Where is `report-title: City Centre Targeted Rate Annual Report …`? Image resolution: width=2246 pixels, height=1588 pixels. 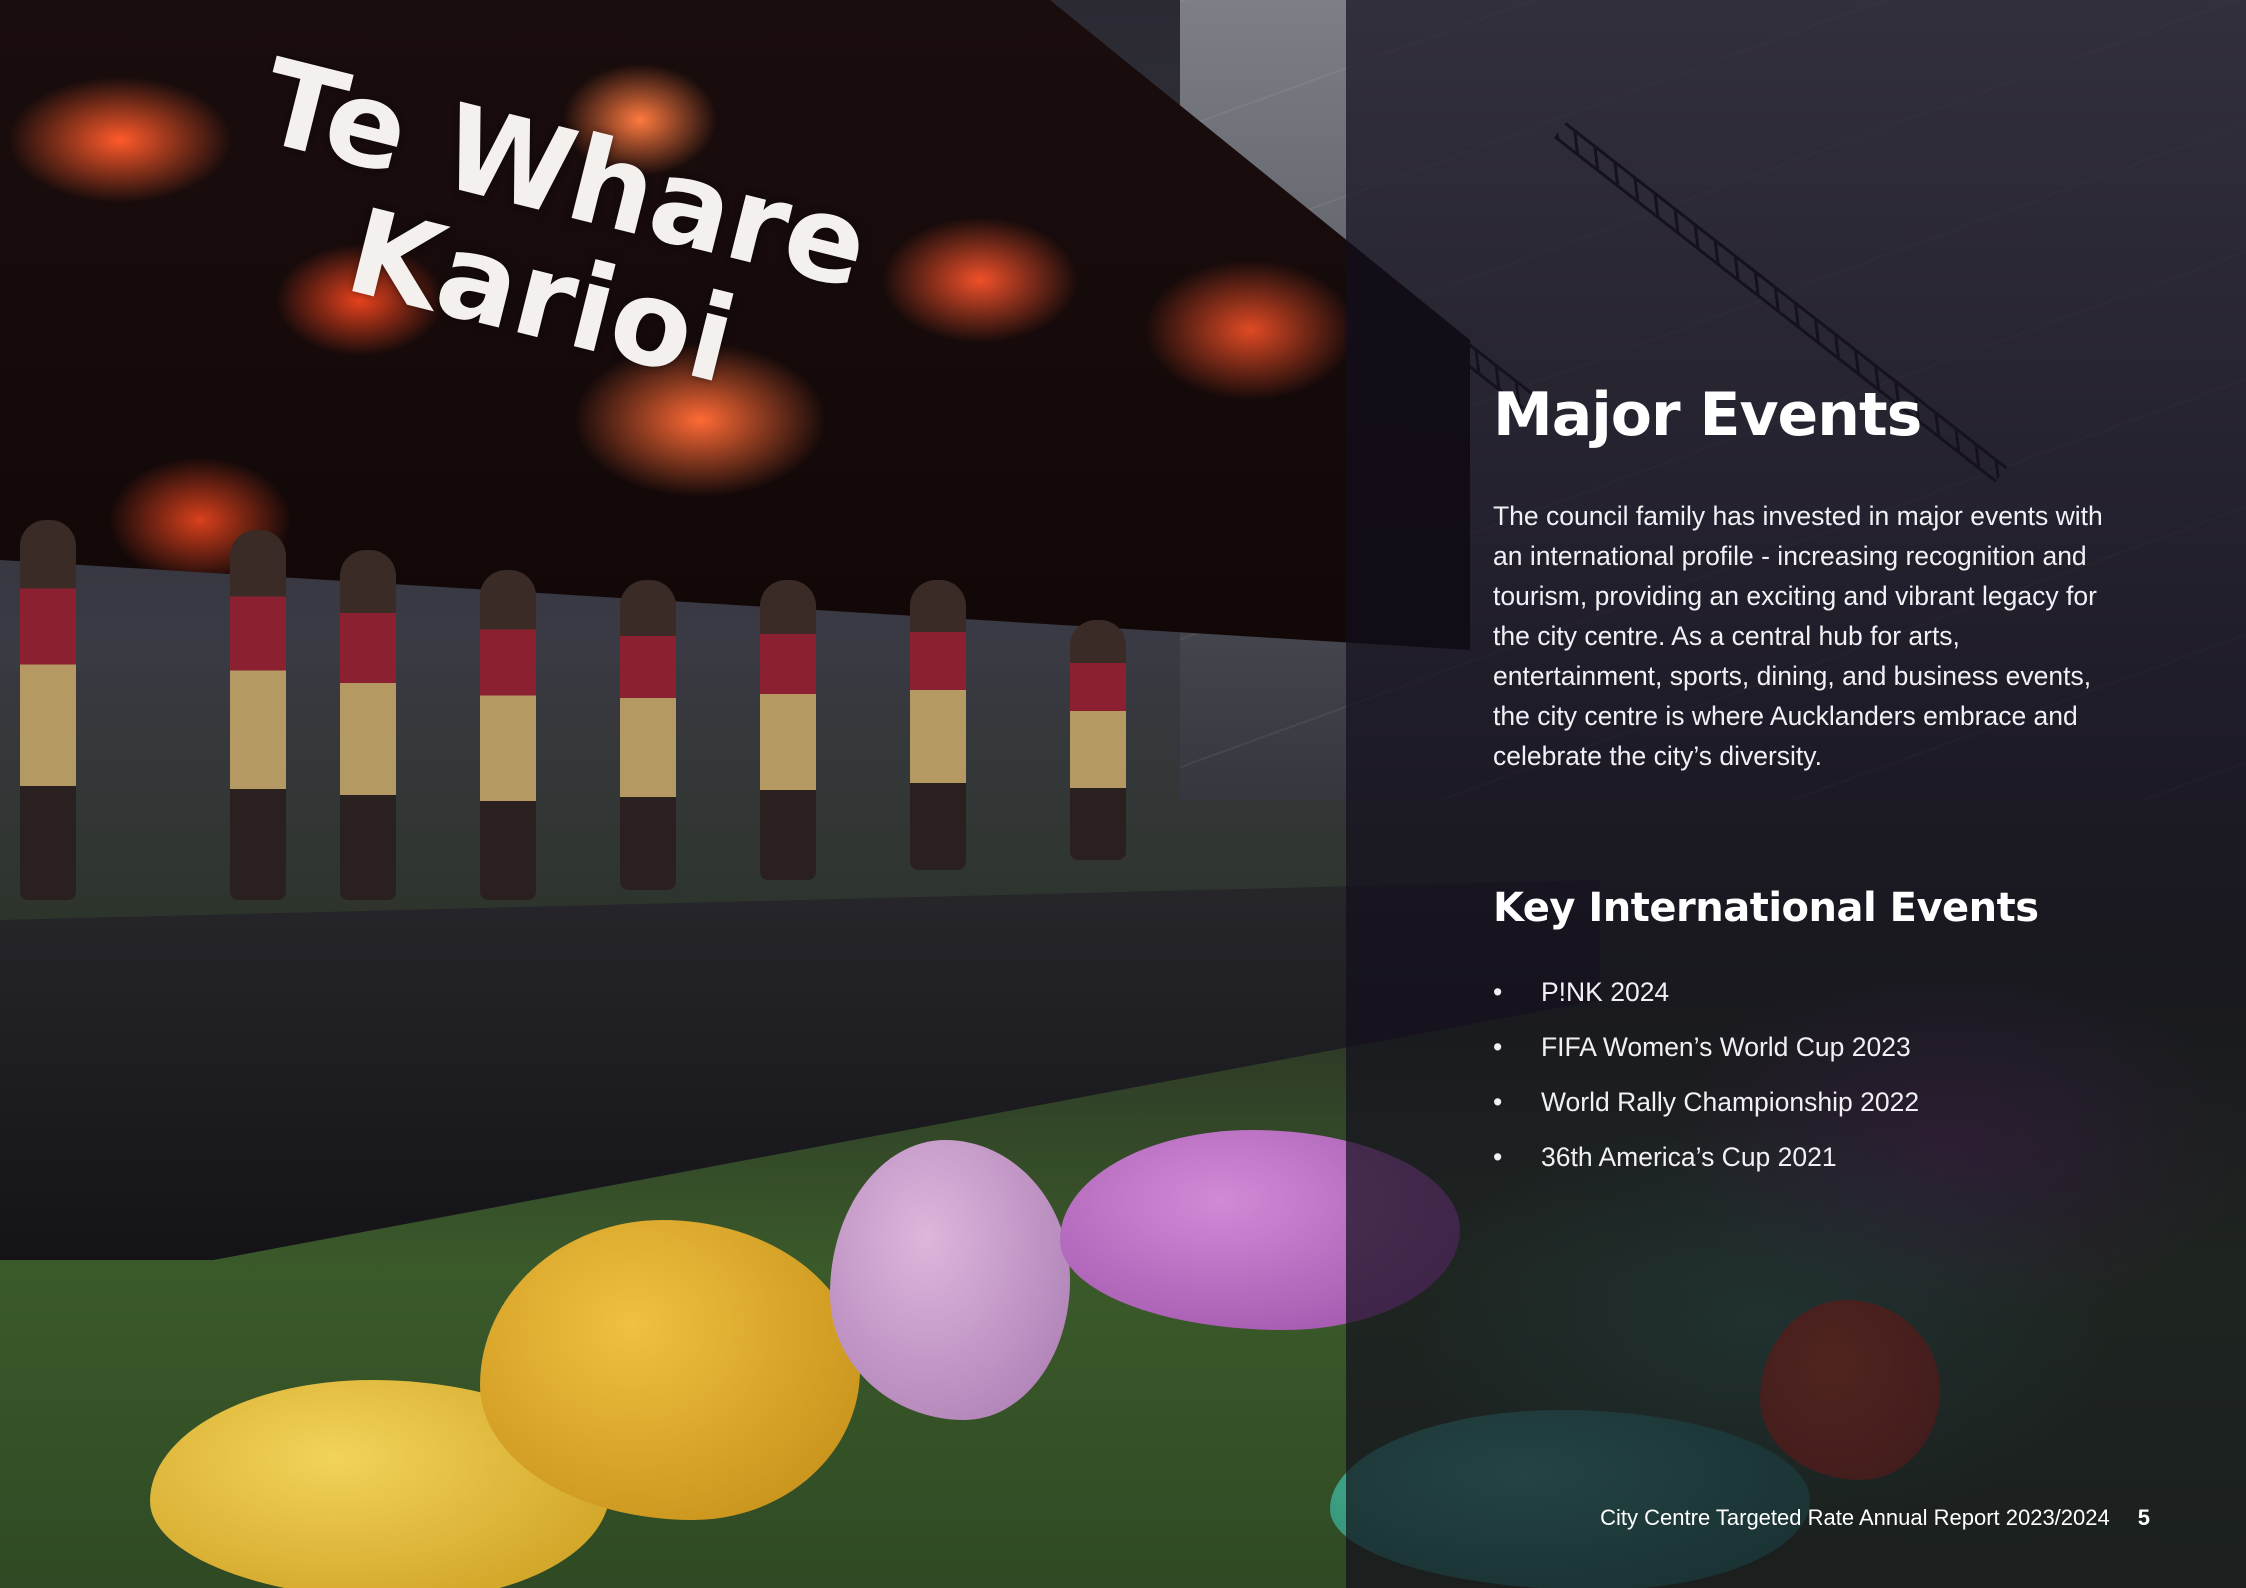
report-title: City Centre Targeted Rate Annual Report … is located at coordinates (1855, 1517).